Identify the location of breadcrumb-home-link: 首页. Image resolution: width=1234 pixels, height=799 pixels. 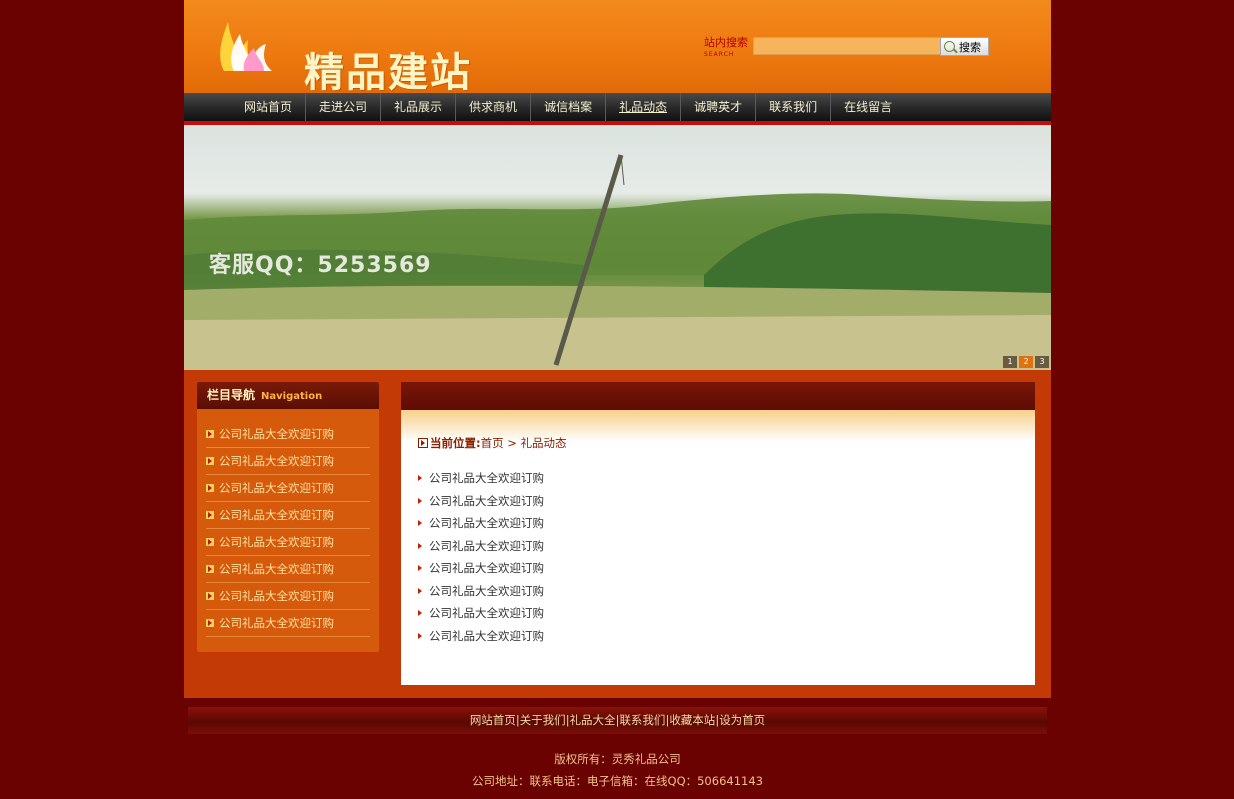
(492, 443).